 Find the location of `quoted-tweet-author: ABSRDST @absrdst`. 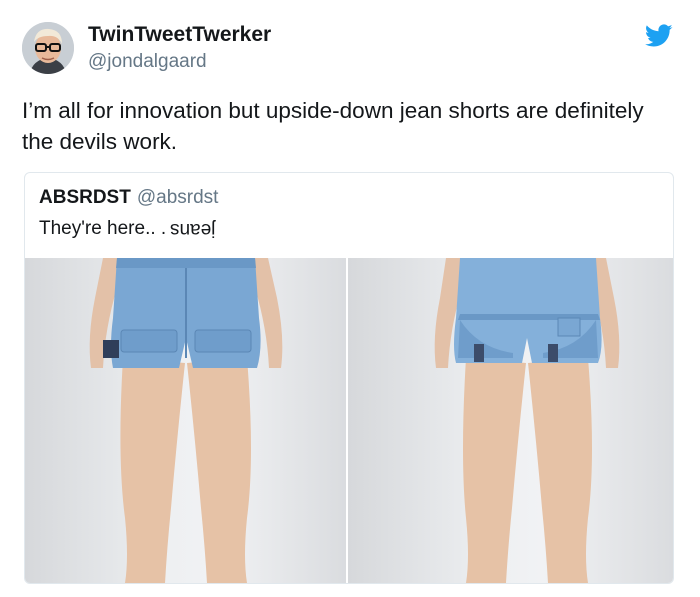

quoted-tweet-author: ABSRDST @absrdst is located at coordinates (128, 198).